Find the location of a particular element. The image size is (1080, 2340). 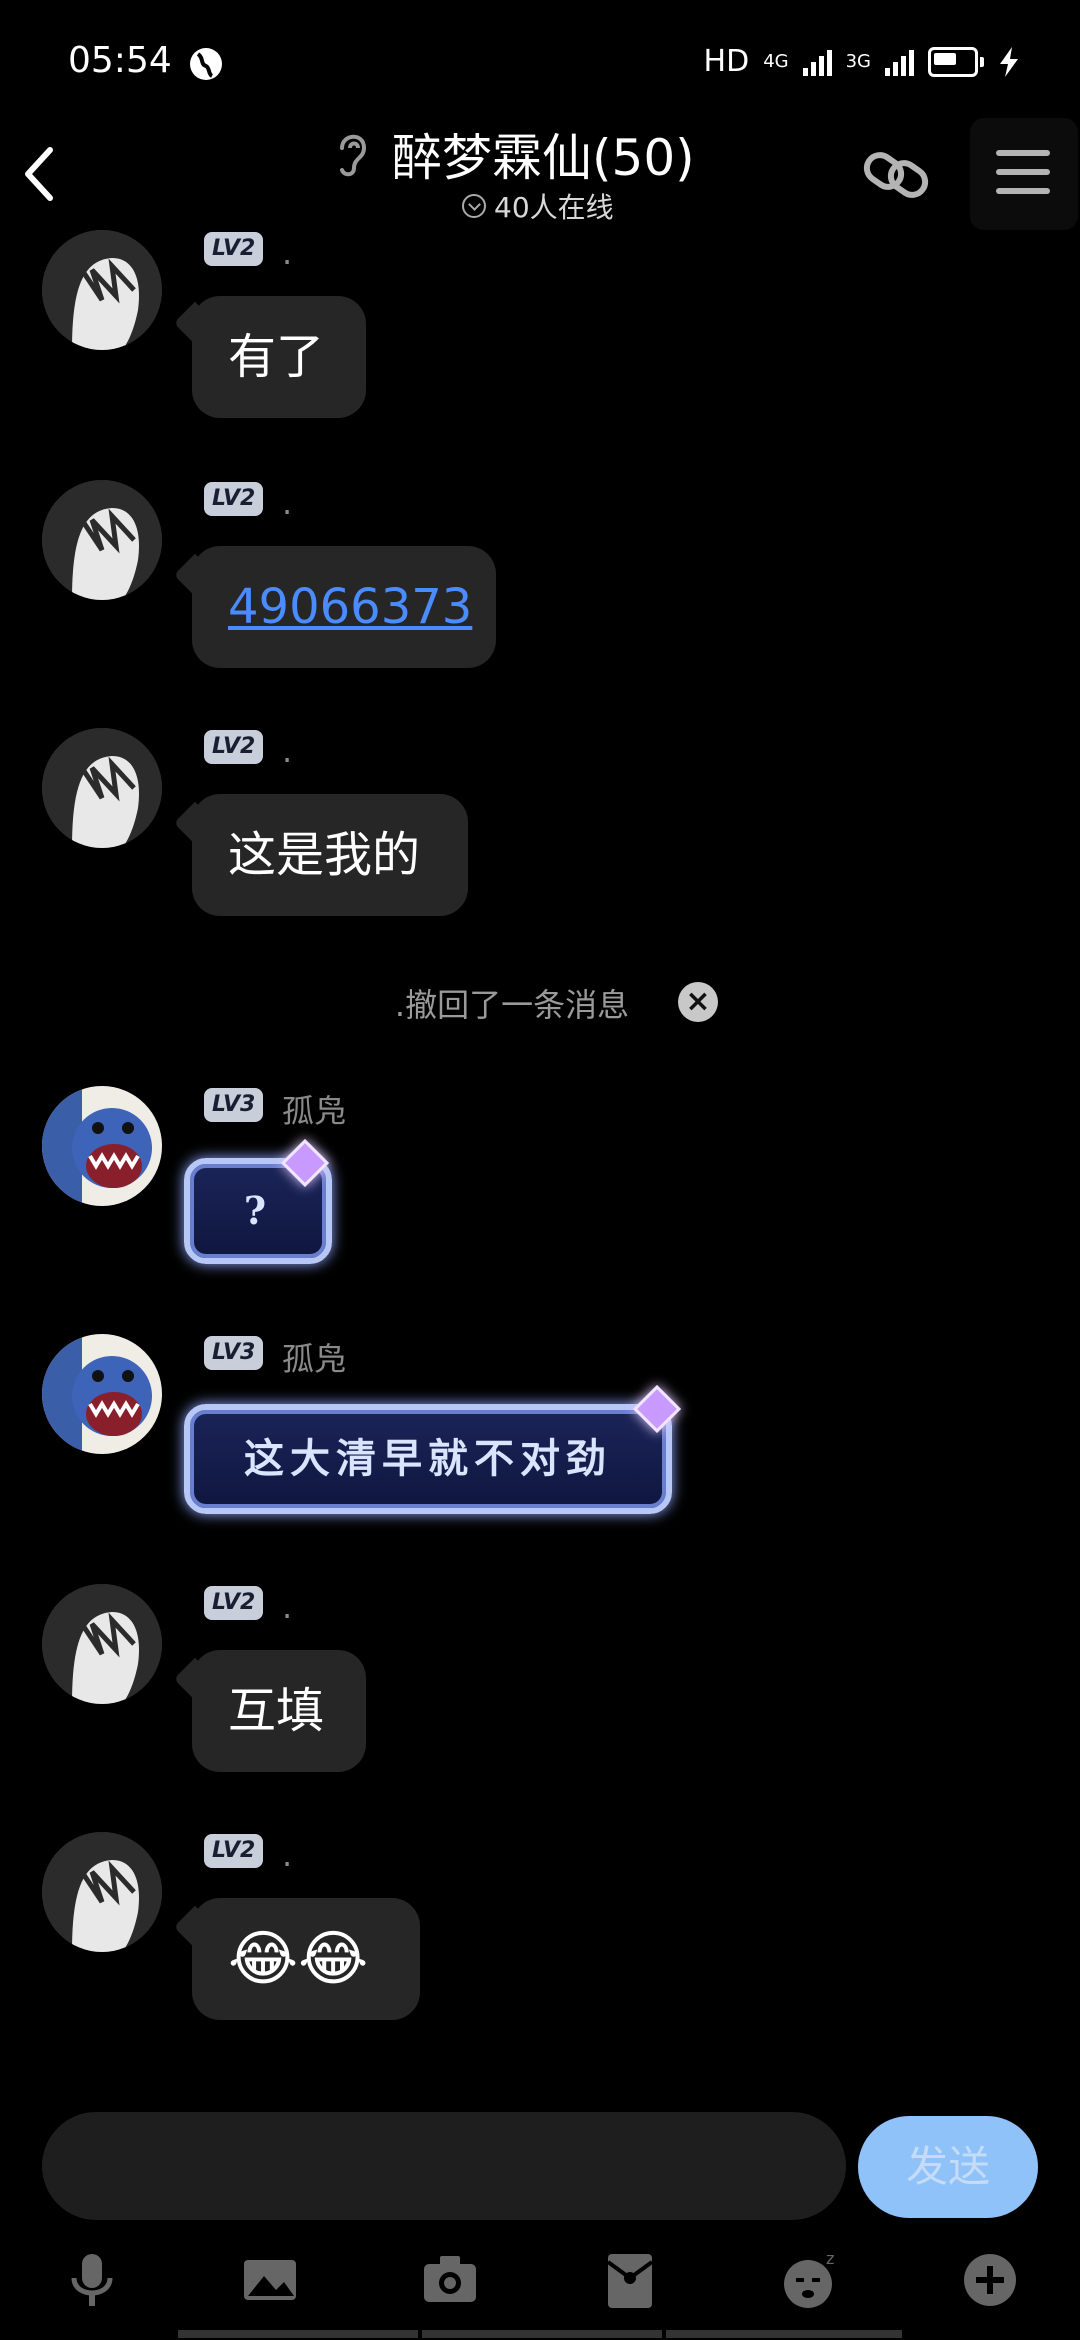

chevron-down-icon is located at coordinates (474, 206).